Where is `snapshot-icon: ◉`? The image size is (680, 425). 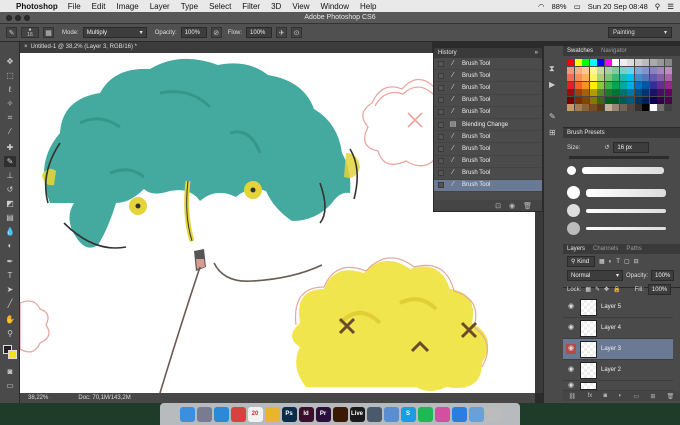
snapshot-icon: ◉ is located at coordinates (512, 206).